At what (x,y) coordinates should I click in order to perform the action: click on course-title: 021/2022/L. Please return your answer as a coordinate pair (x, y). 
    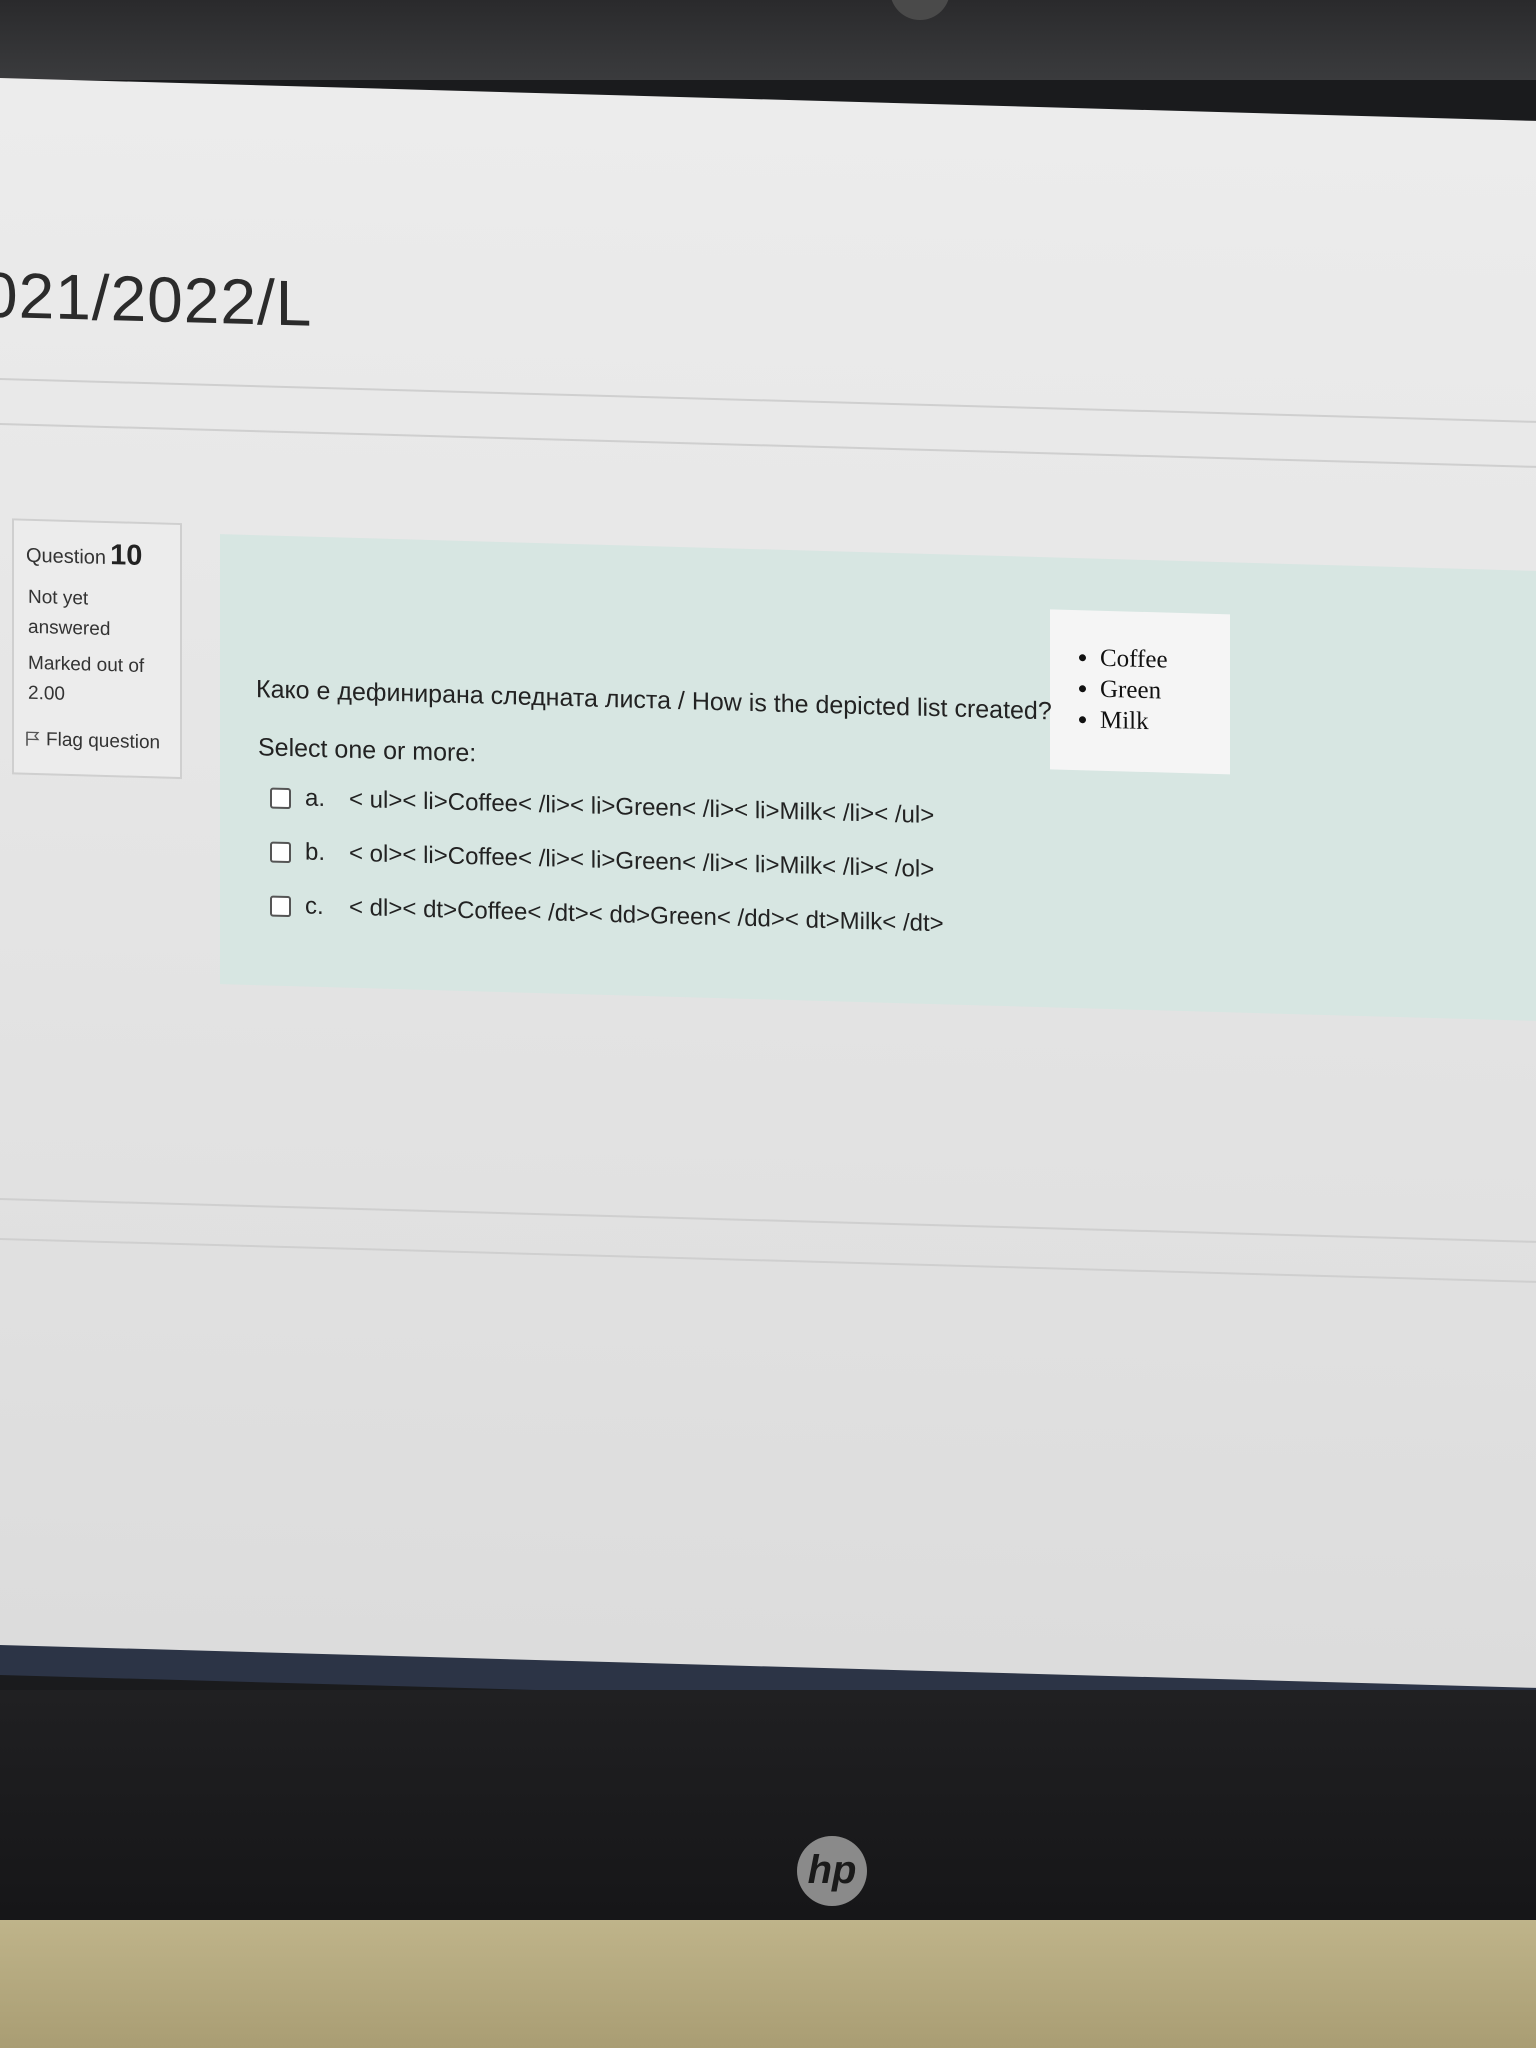
    Looking at the image, I should click on (156, 299).